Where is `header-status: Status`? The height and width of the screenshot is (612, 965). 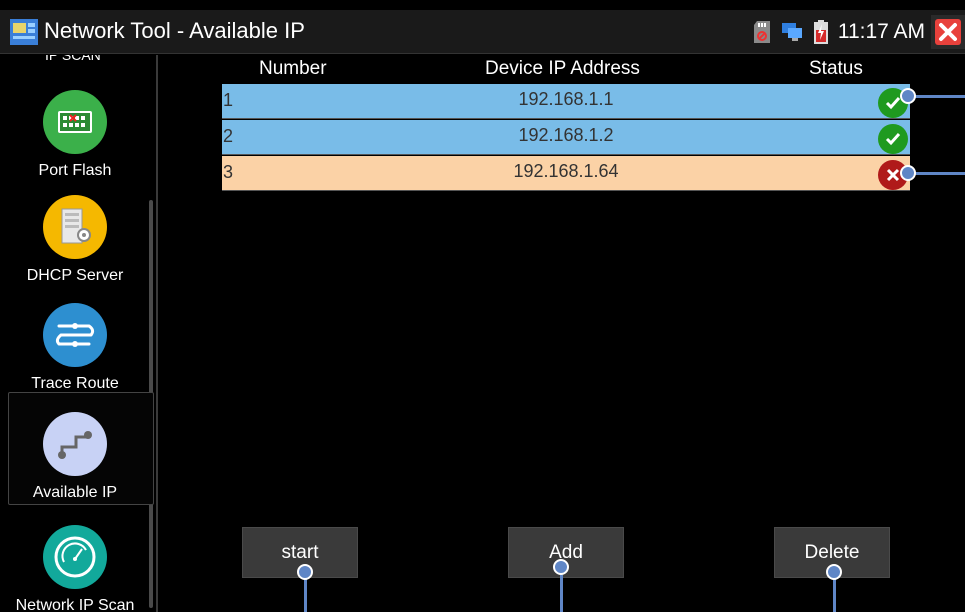 header-status: Status is located at coordinates (836, 68).